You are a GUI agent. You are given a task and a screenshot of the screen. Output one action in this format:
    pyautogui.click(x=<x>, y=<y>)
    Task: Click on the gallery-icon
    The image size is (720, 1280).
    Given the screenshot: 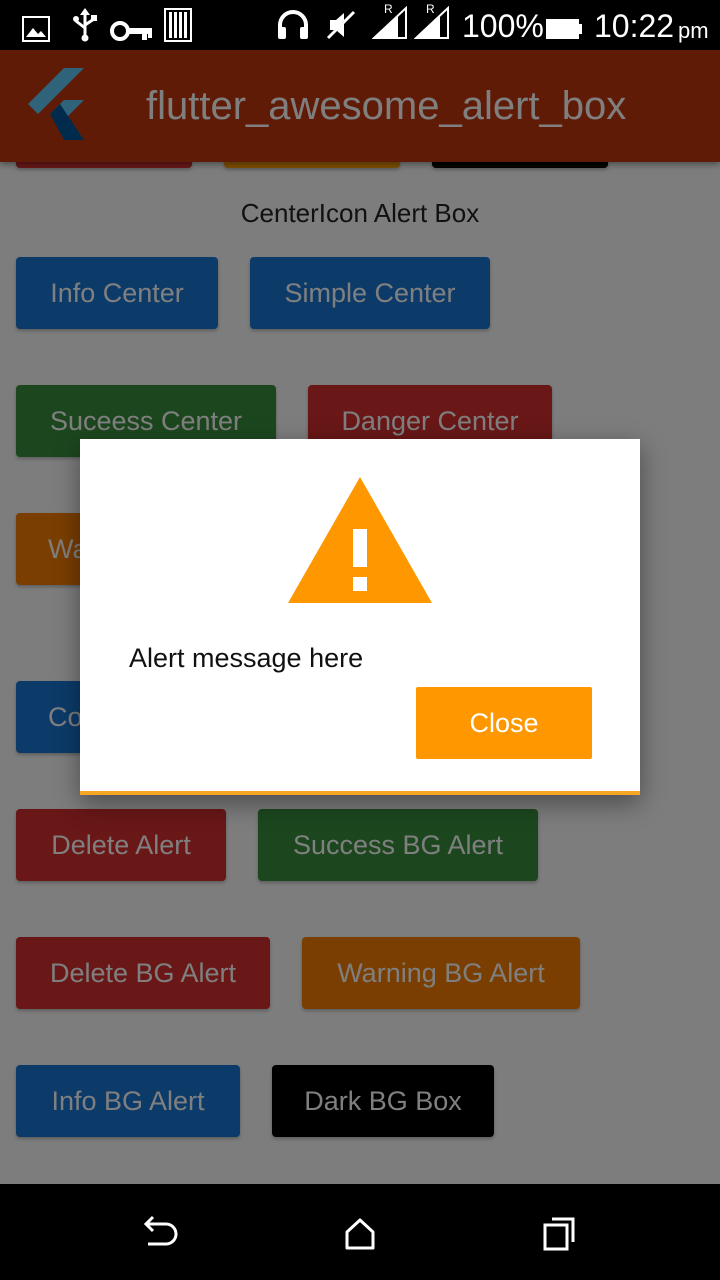 What is the action you would take?
    pyautogui.click(x=36, y=29)
    